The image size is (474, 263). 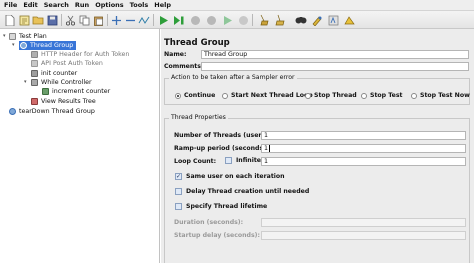 What do you see at coordinates (178, 206) in the screenshot?
I see `checkbox-icon` at bounding box center [178, 206].